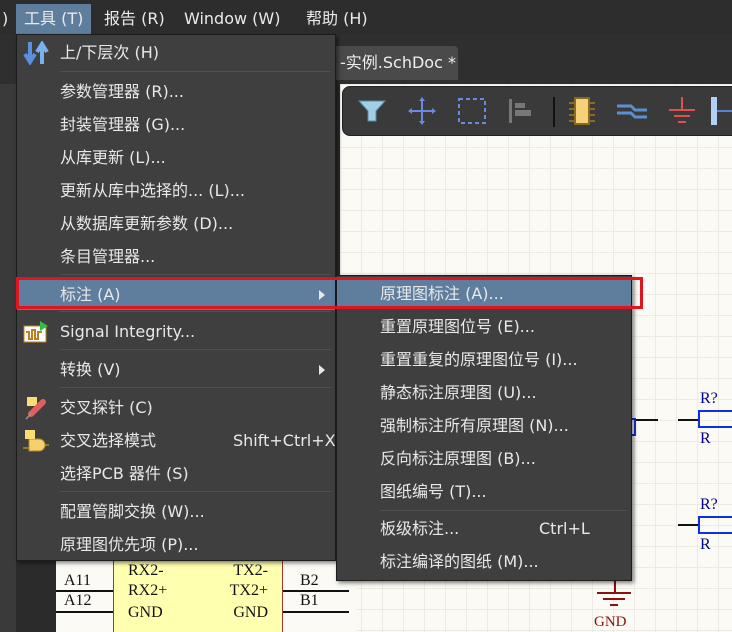 The height and width of the screenshot is (632, 732). I want to click on pin-label: A11, so click(77, 580).